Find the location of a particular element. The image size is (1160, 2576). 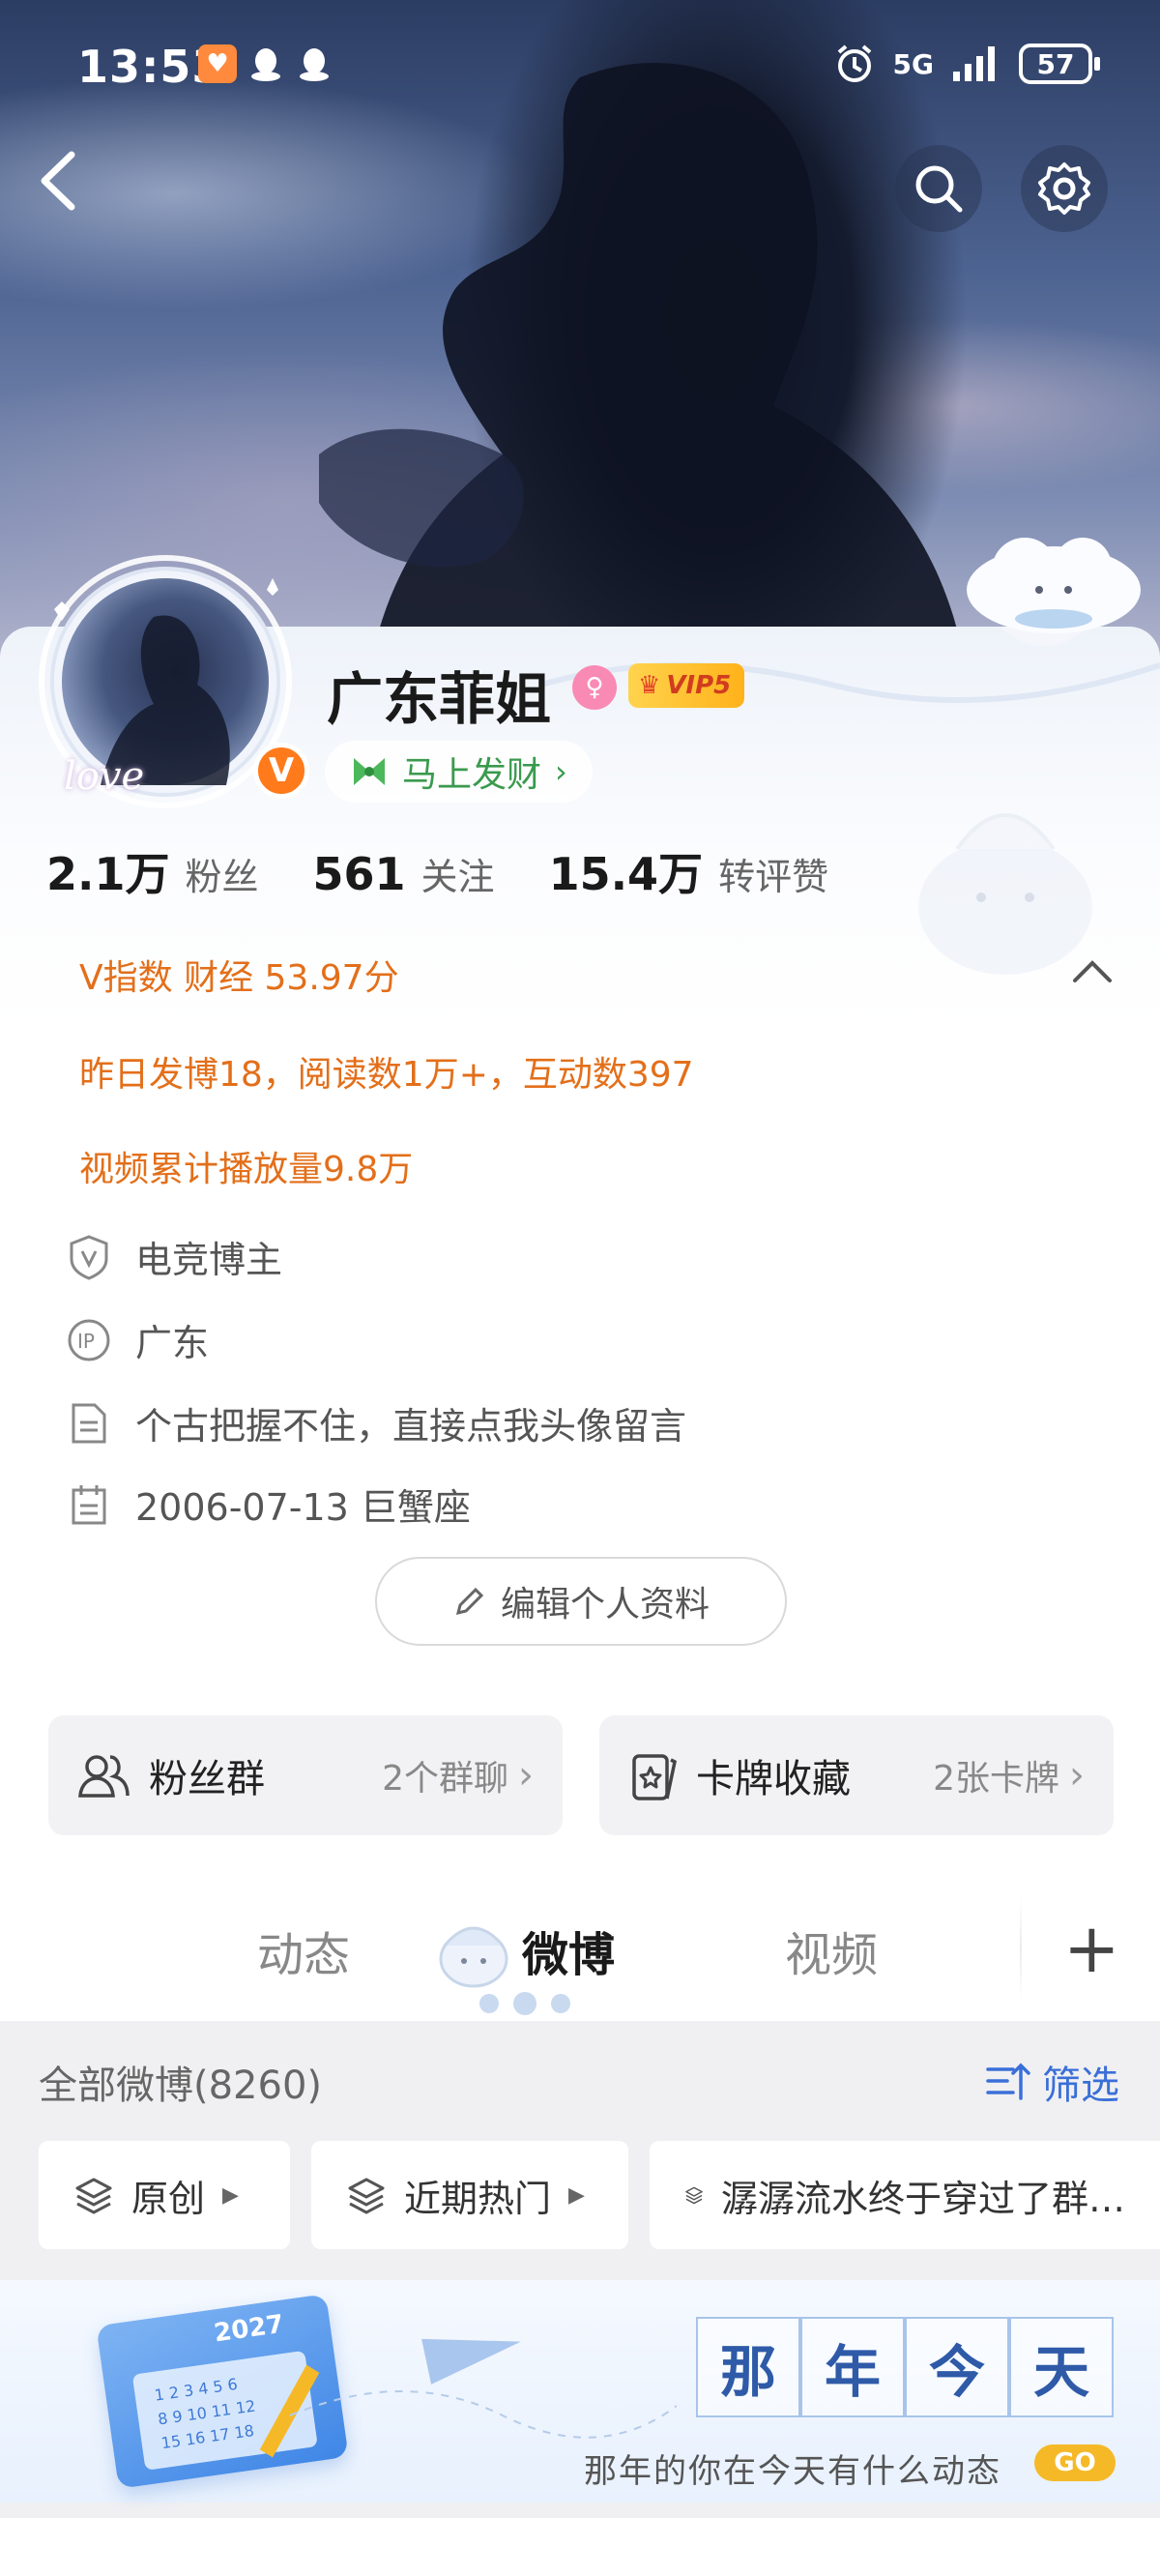

title-char: 那 is located at coordinates (748, 2367).